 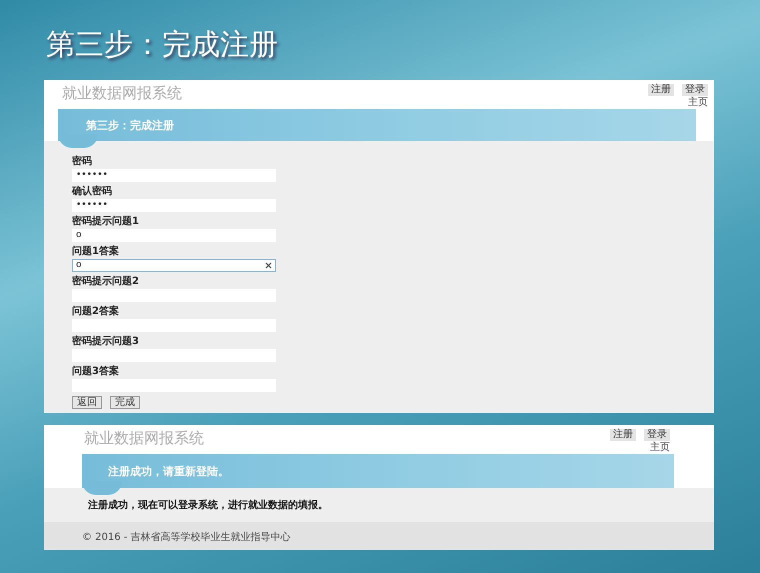 I want to click on form-button: 完成, so click(x=125, y=402).